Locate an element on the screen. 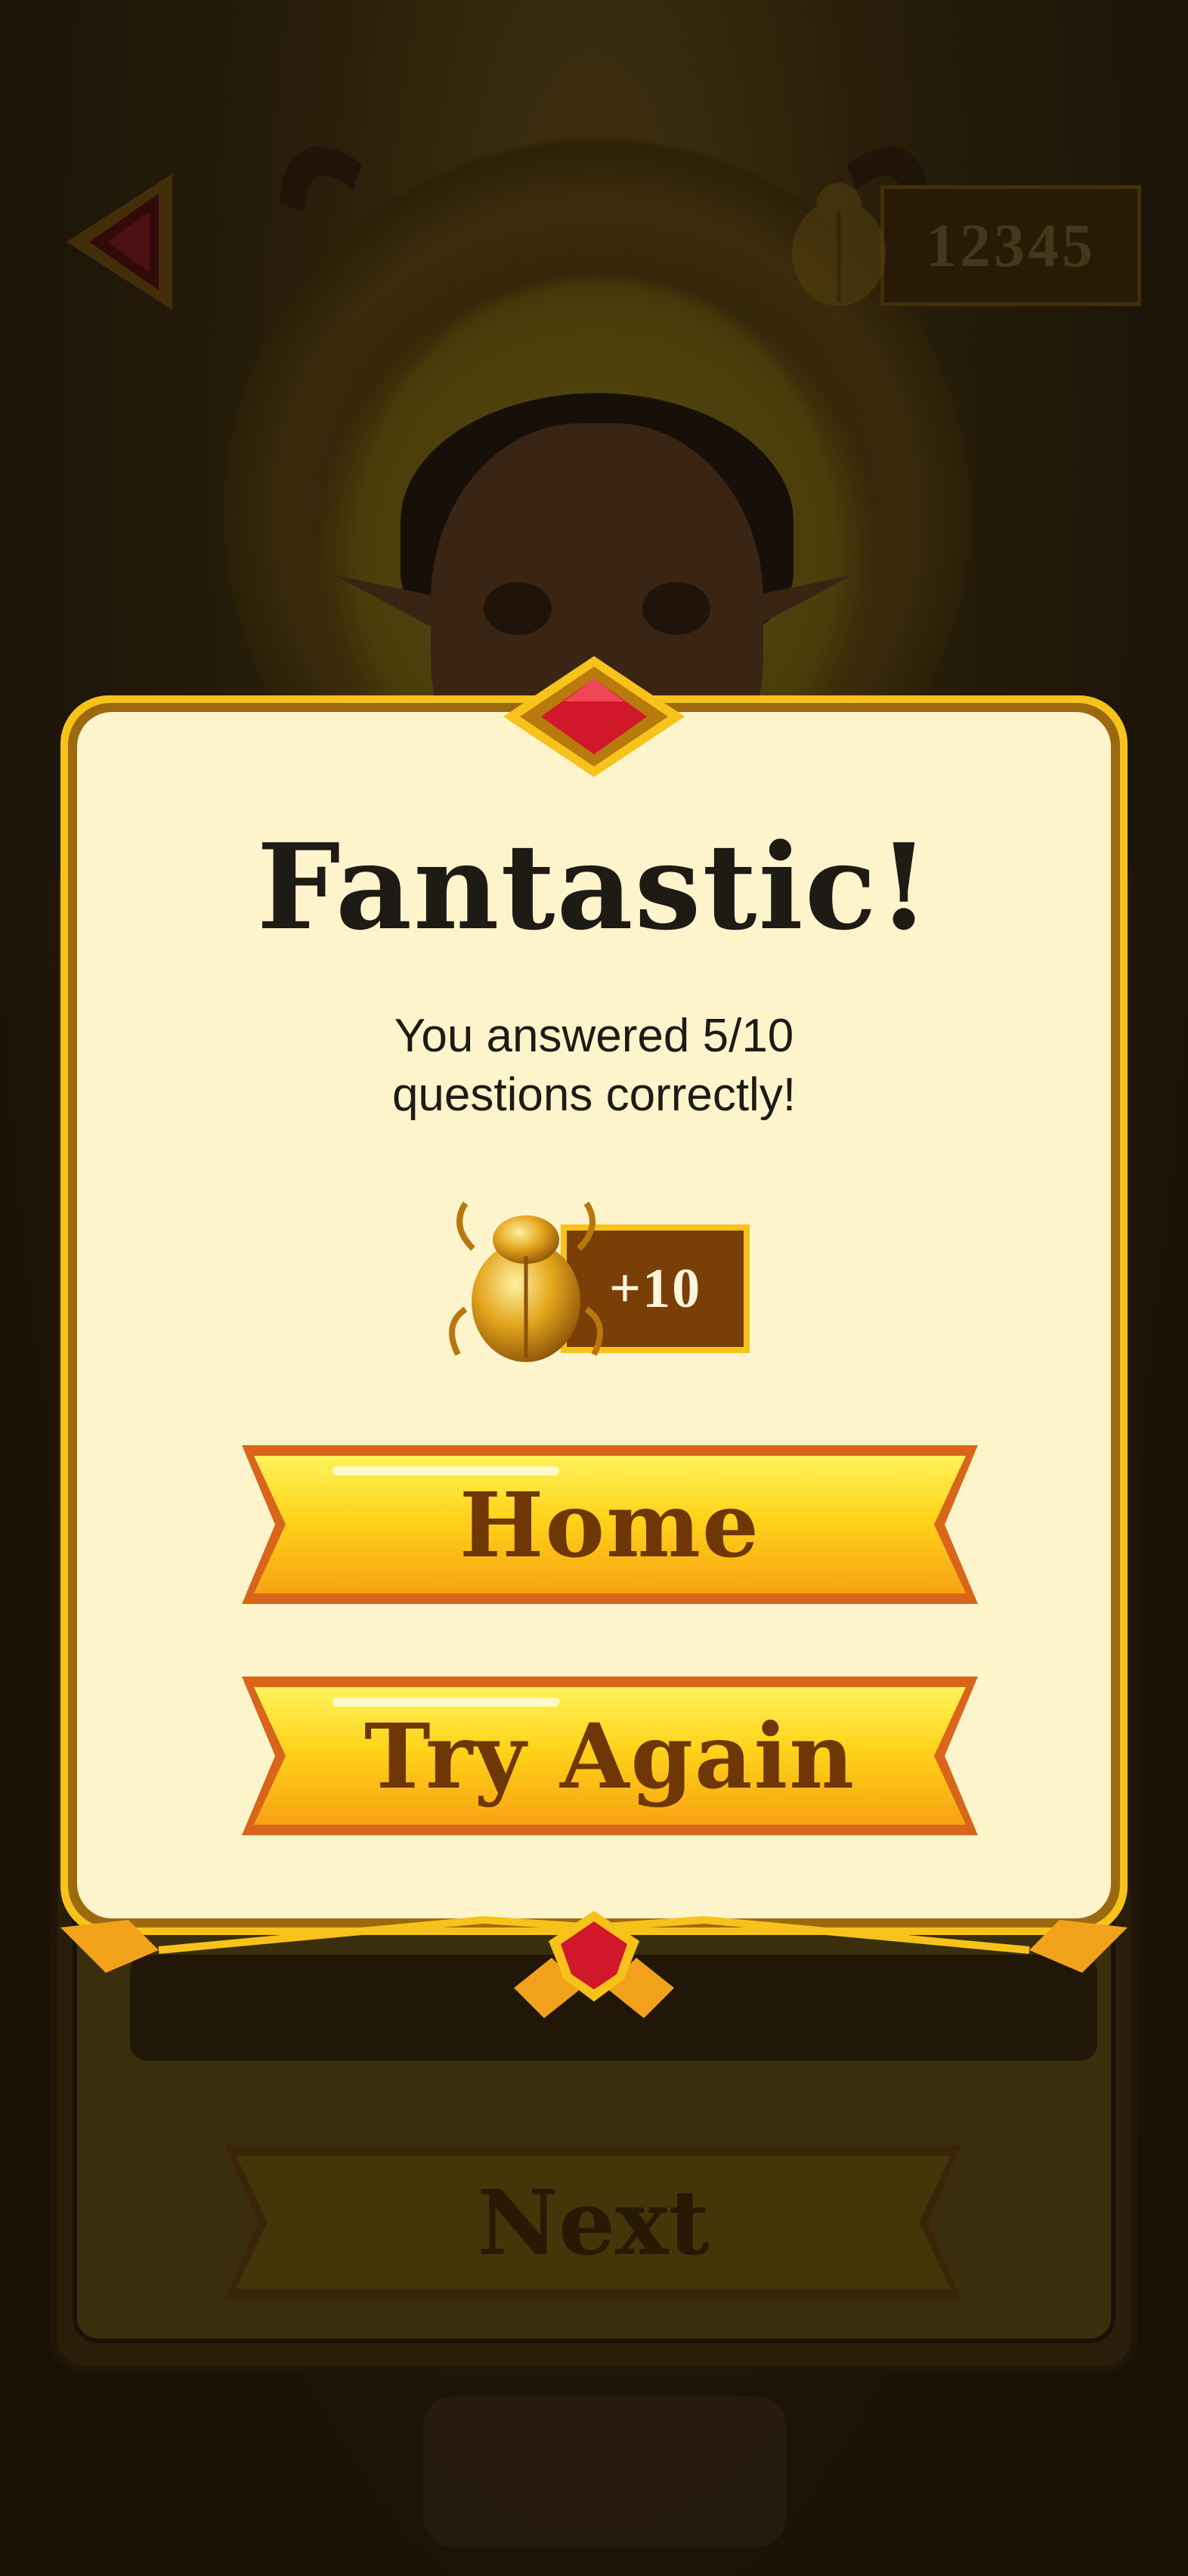  reward-value: +10 is located at coordinates (655, 1288).